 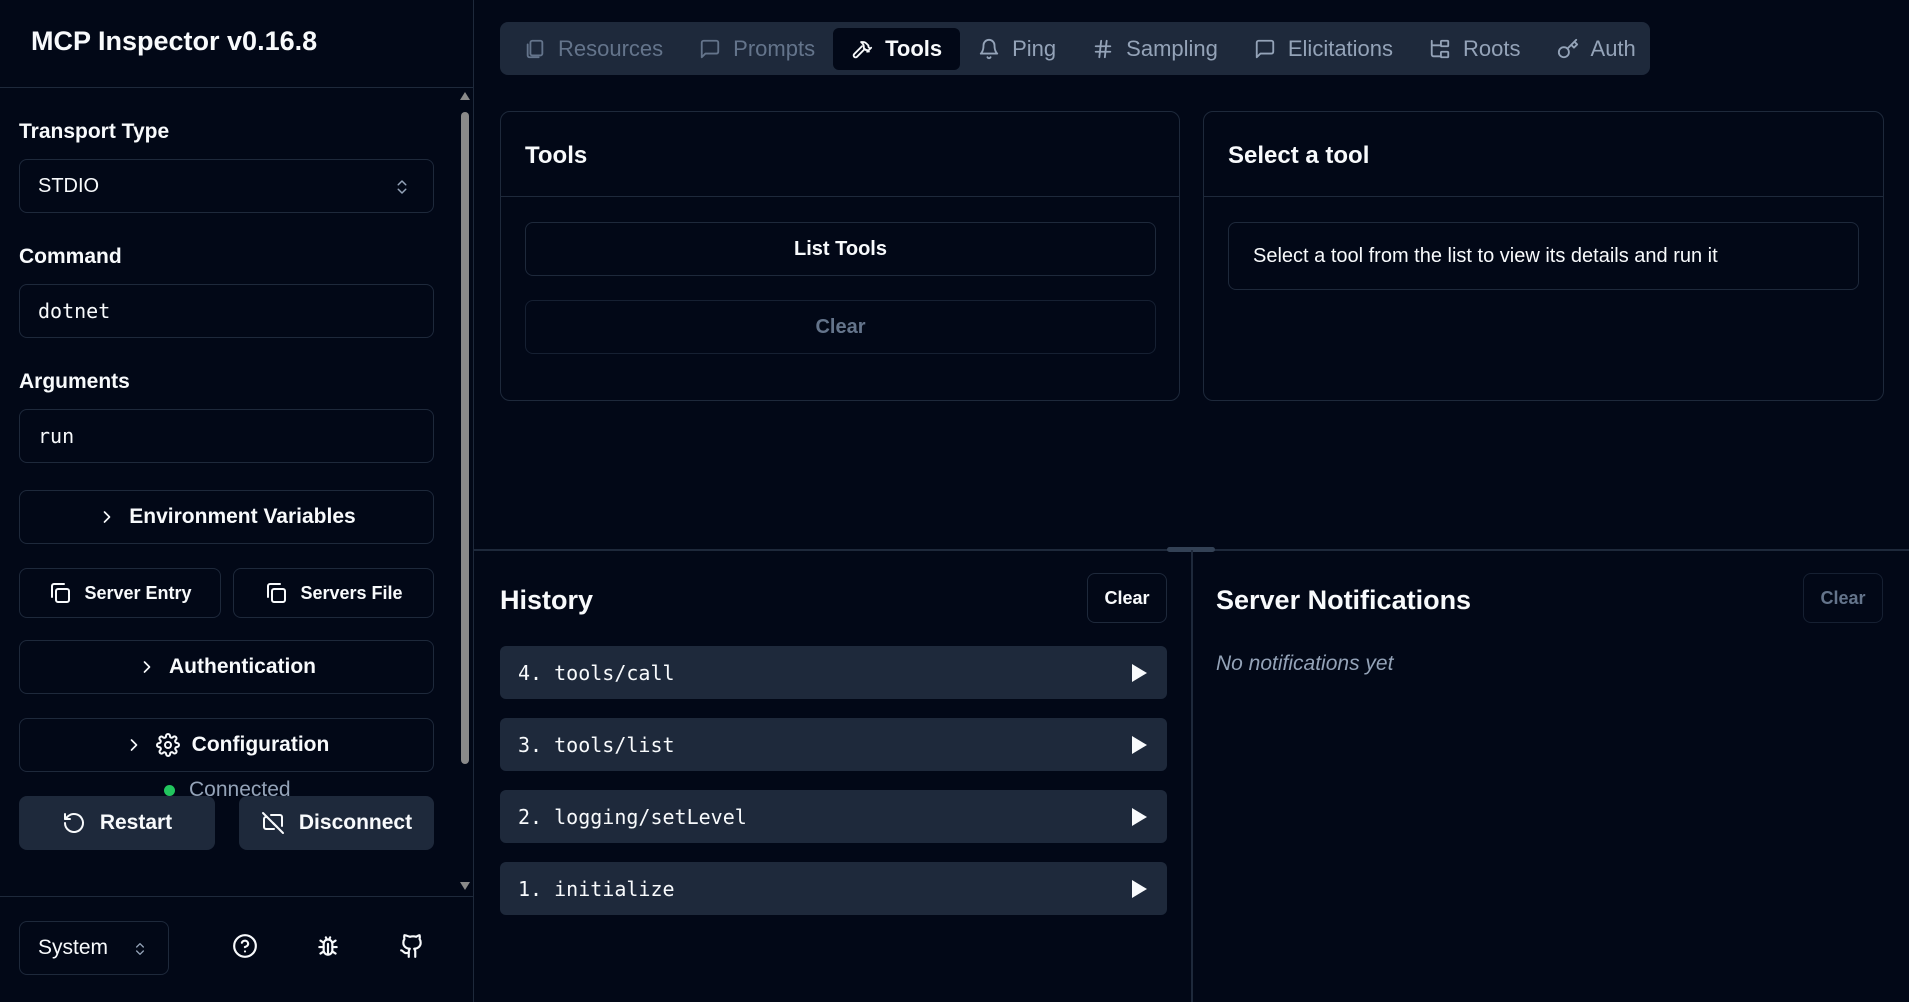 I want to click on history-item-label: 1. initialize, so click(x=596, y=888).